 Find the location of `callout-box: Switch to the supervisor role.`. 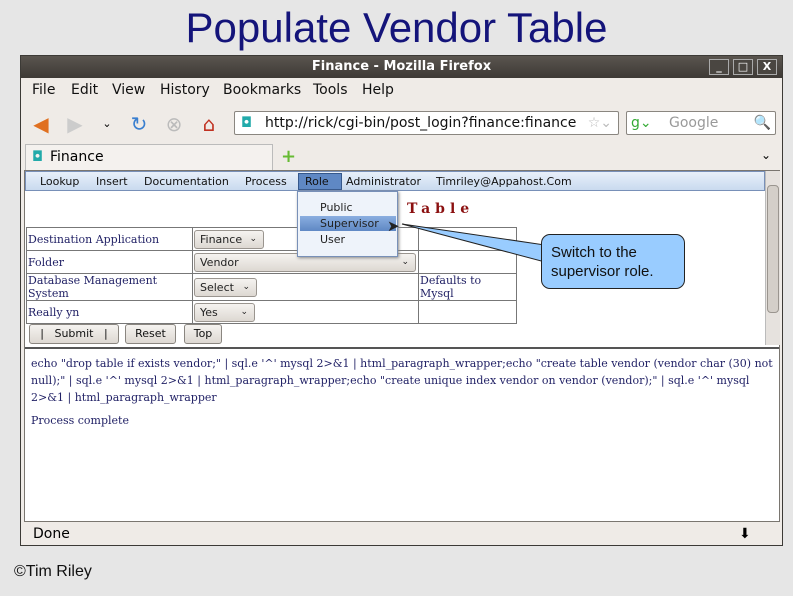

callout-box: Switch to the supervisor role. is located at coordinates (613, 261).